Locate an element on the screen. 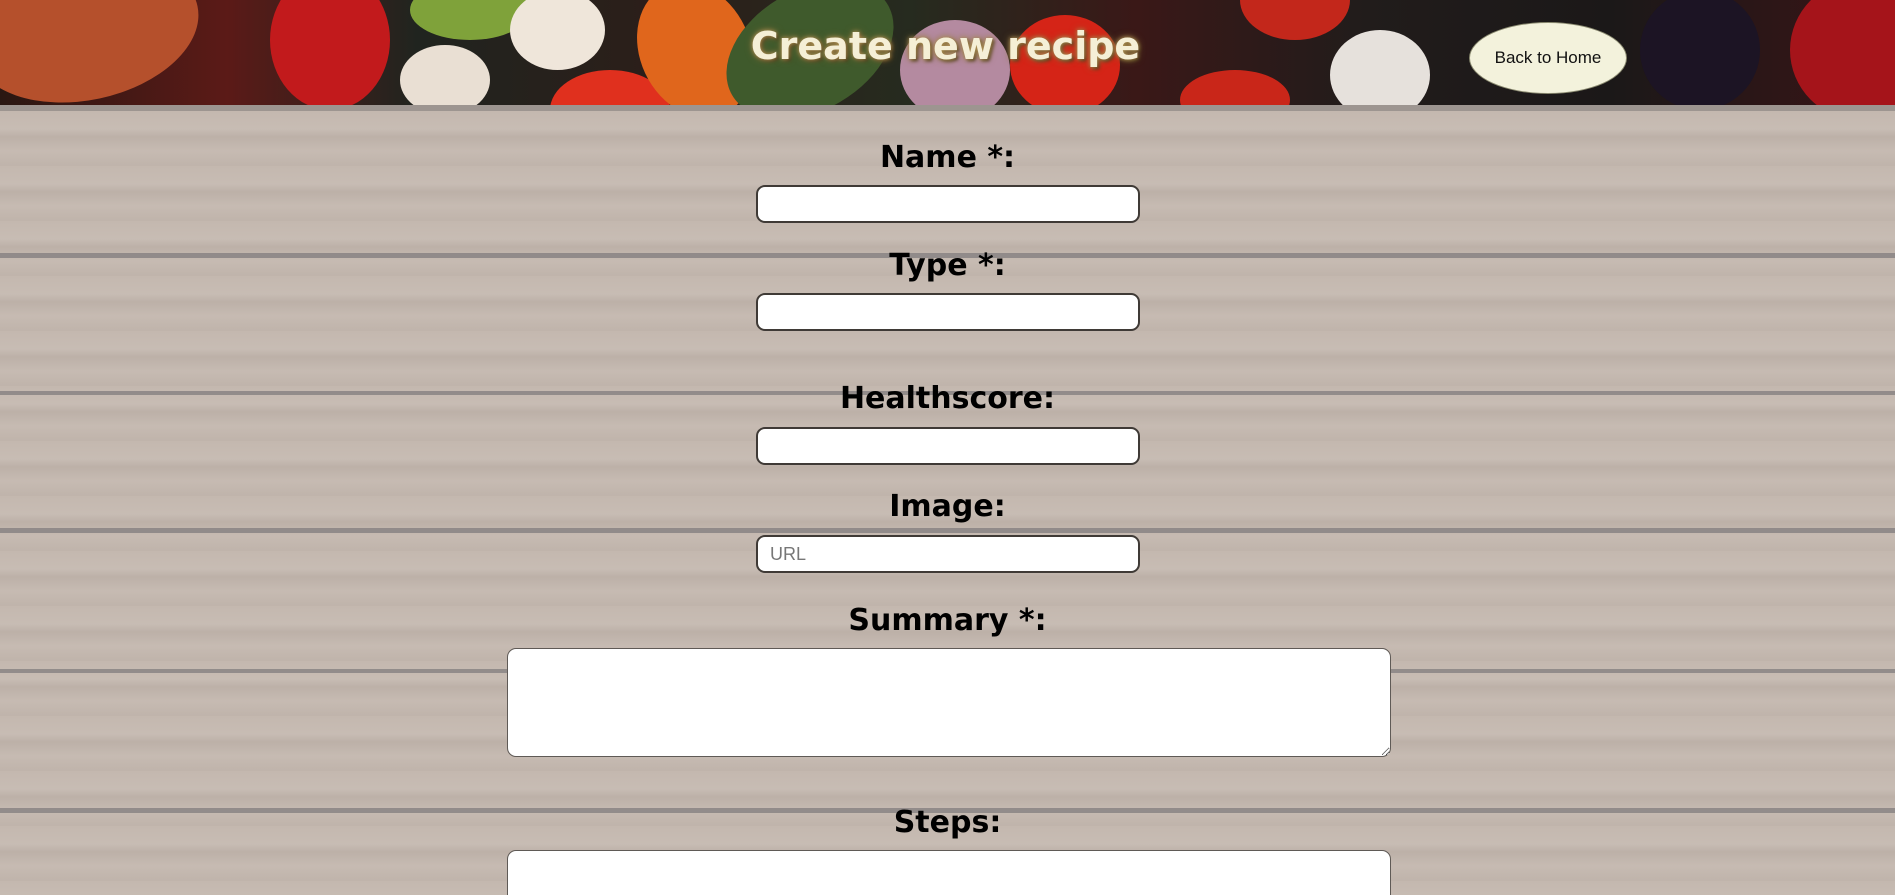 Image resolution: width=1895 pixels, height=895 pixels. type-label: Type *: is located at coordinates (947, 265).